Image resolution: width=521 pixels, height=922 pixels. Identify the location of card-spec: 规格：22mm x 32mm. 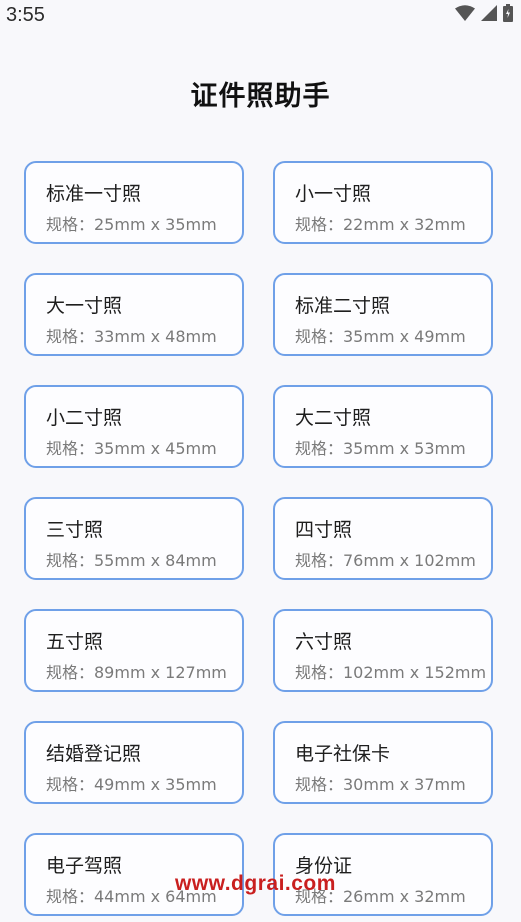
(380, 224).